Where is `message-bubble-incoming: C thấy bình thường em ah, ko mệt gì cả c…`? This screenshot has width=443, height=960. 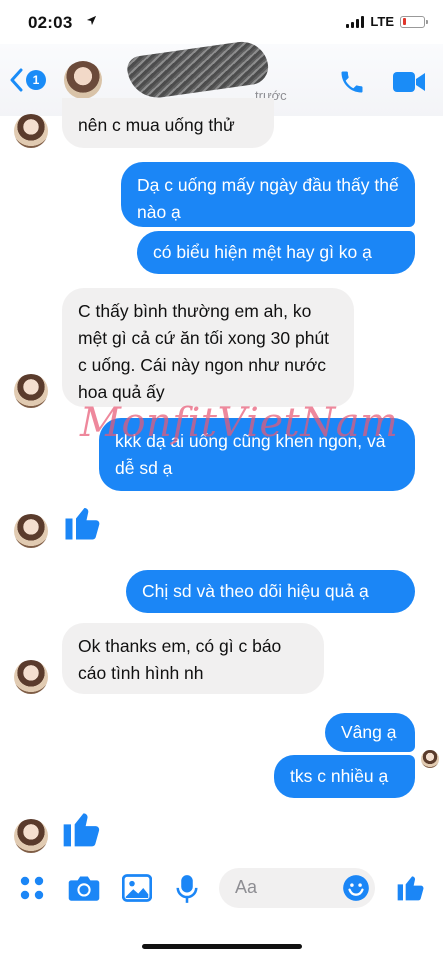
message-bubble-incoming: C thấy bình thường em ah, ko mệt gì cả c… is located at coordinates (208, 347).